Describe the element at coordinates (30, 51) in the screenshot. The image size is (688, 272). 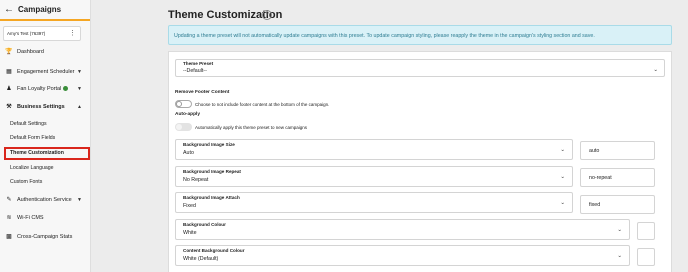
I see `sidebar-item-label: Dashboard` at that location.